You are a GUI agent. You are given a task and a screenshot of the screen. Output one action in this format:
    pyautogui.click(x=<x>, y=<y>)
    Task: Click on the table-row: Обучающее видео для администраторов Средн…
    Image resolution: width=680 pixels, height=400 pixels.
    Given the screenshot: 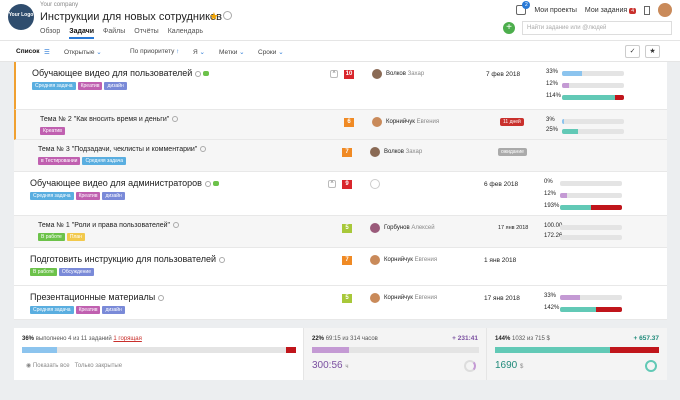 What is the action you would take?
    pyautogui.click(x=340, y=194)
    